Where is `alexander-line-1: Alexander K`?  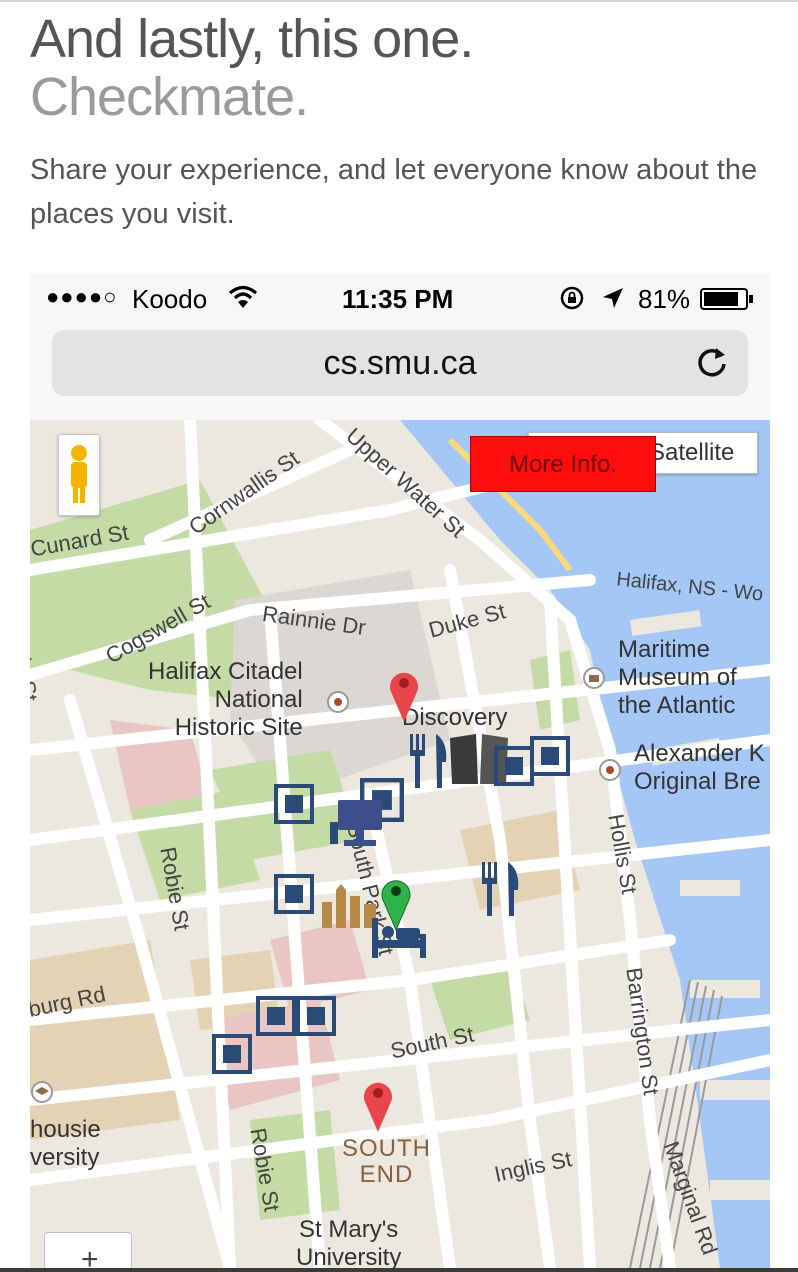 alexander-line-1: Alexander K is located at coordinates (699, 753).